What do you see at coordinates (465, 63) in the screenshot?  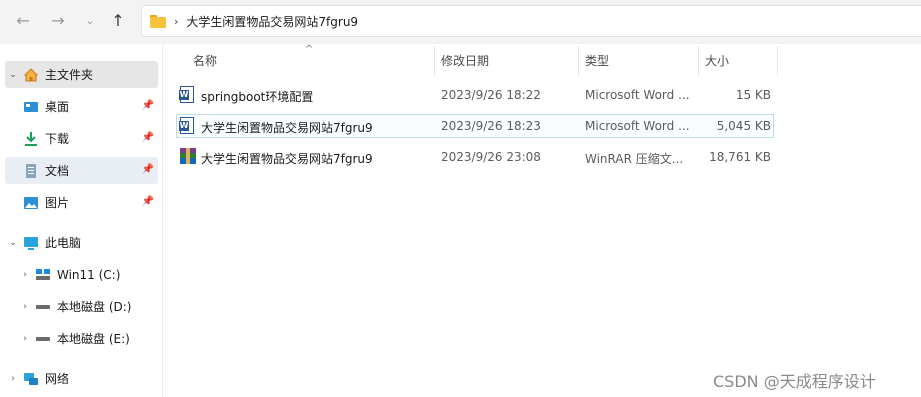 I see `column-header-modified: 修改日期` at bounding box center [465, 63].